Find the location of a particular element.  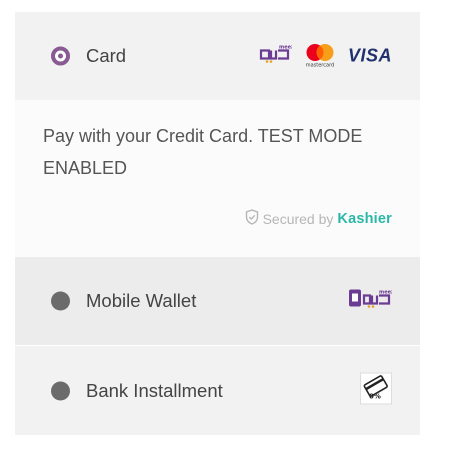

mastercard-logo: mastercard is located at coordinates (320, 56).